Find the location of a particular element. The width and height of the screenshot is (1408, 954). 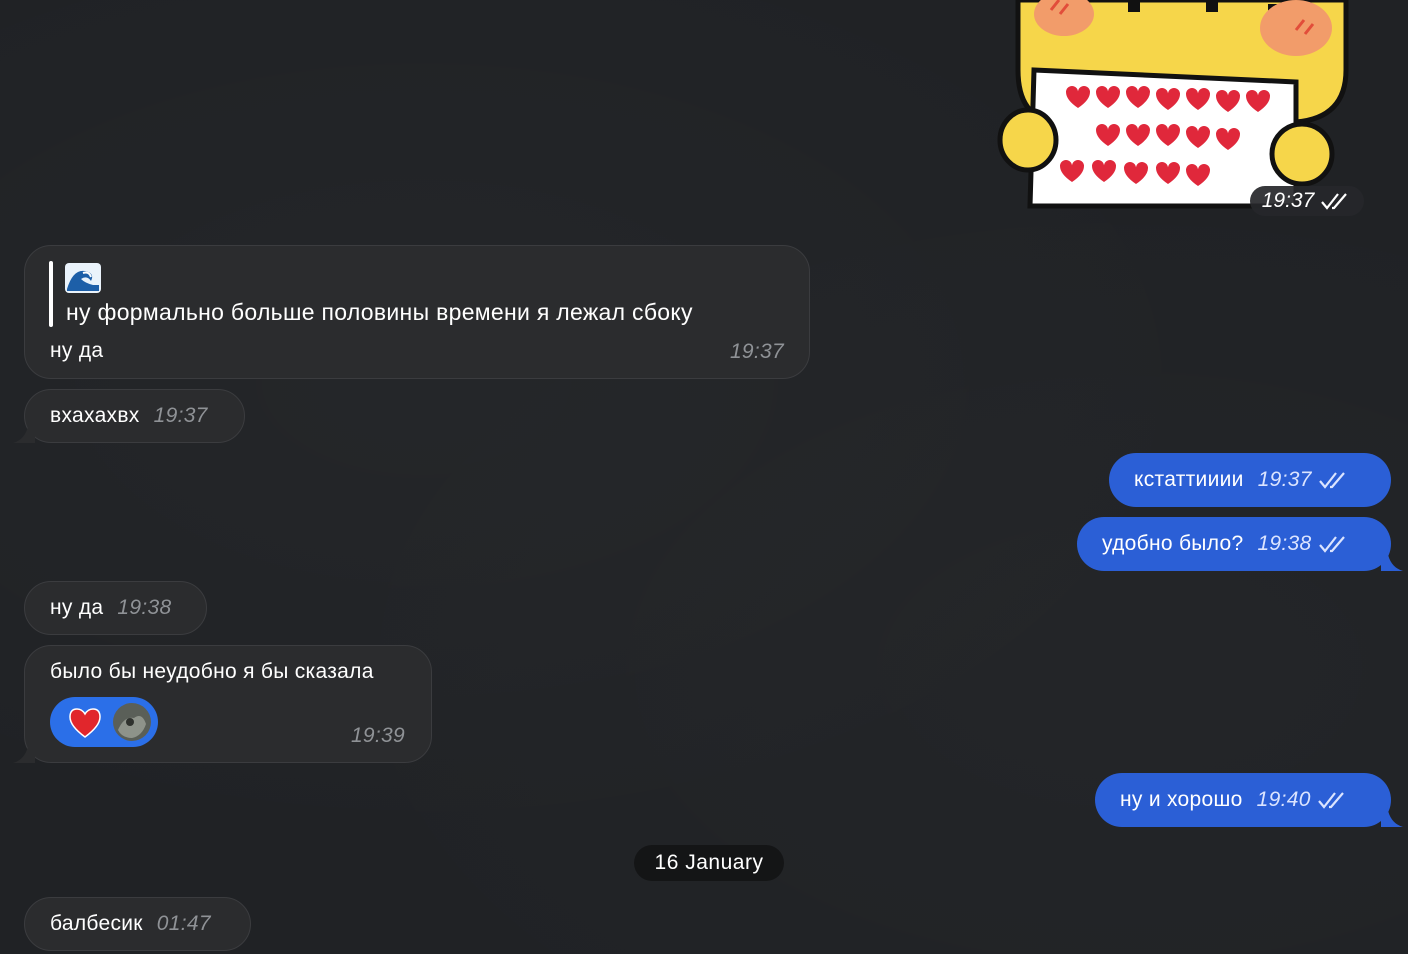

outgoing-message: ну и хорошо 19:40 is located at coordinates (1249, 800).